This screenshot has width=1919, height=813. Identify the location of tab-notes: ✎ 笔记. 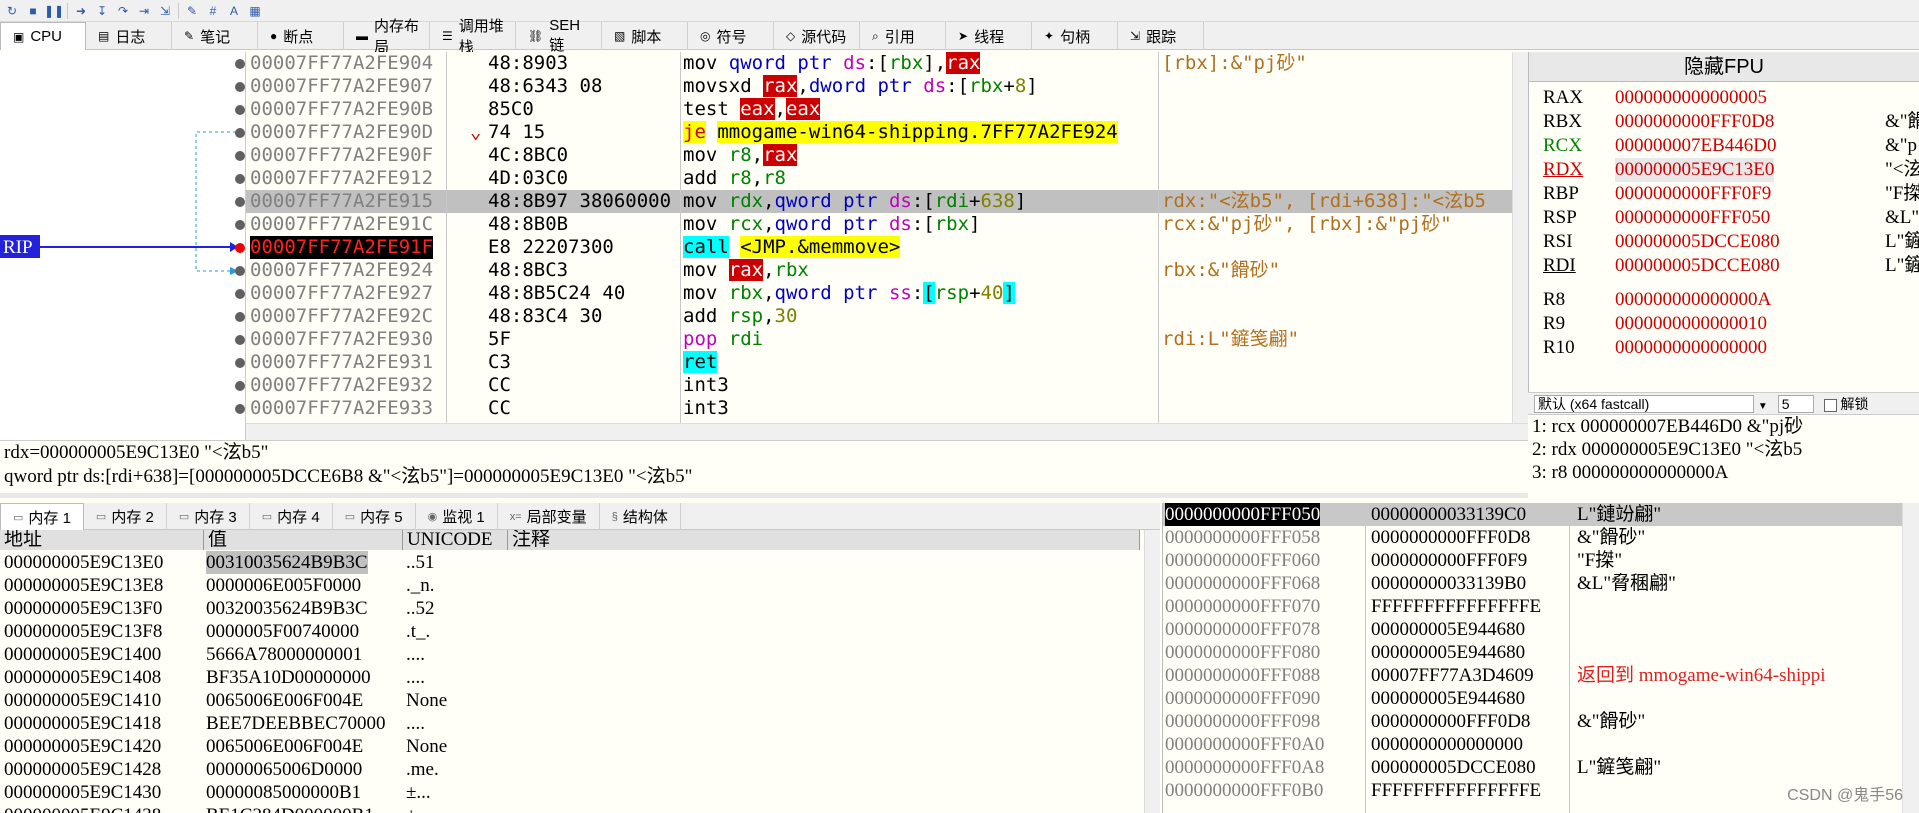
(215, 36).